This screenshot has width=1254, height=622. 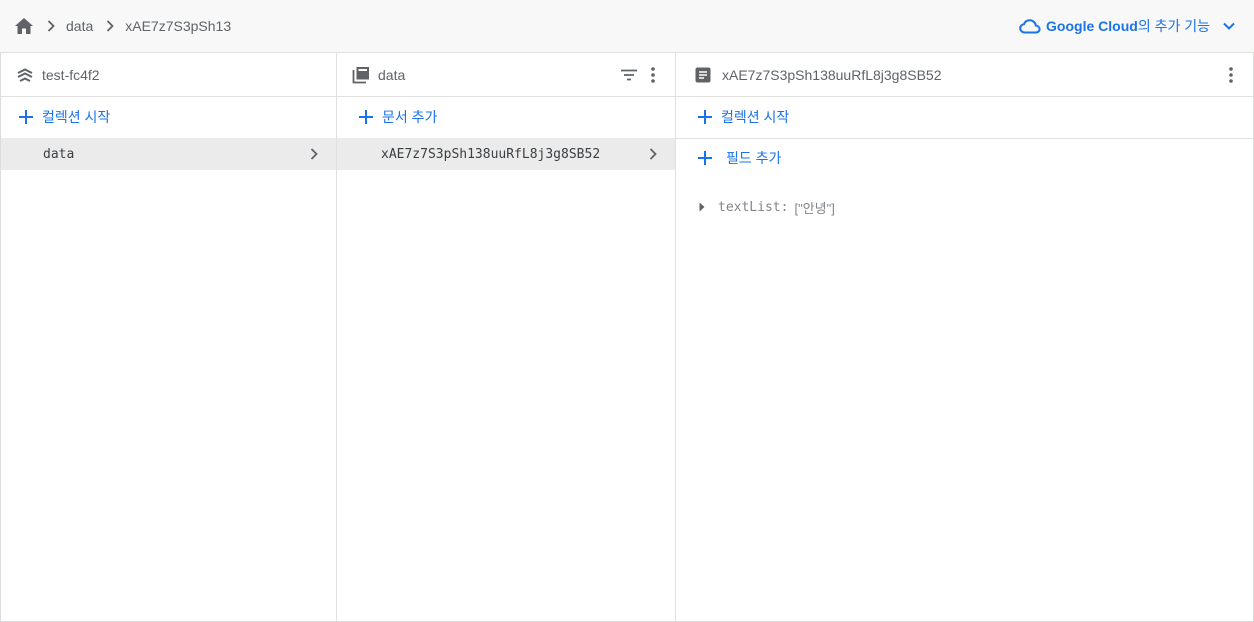 What do you see at coordinates (410, 117) in the screenshot?
I see `add-document-label: 문서 추가` at bounding box center [410, 117].